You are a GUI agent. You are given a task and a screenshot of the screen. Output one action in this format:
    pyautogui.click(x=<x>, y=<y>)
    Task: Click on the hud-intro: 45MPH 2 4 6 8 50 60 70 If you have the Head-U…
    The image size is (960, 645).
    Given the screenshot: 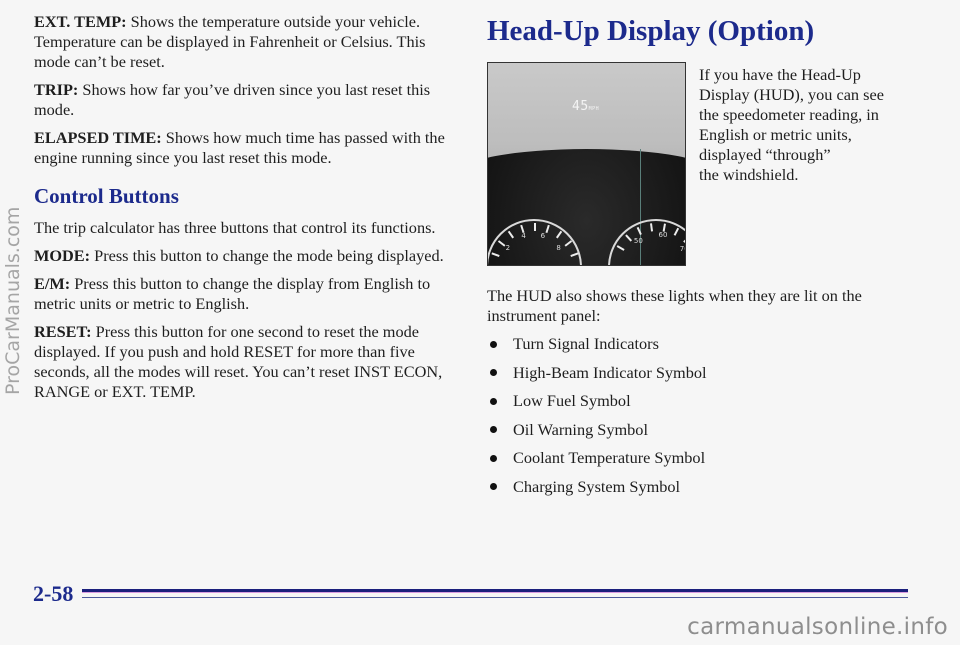 What is the action you would take?
    pyautogui.click(x=707, y=164)
    